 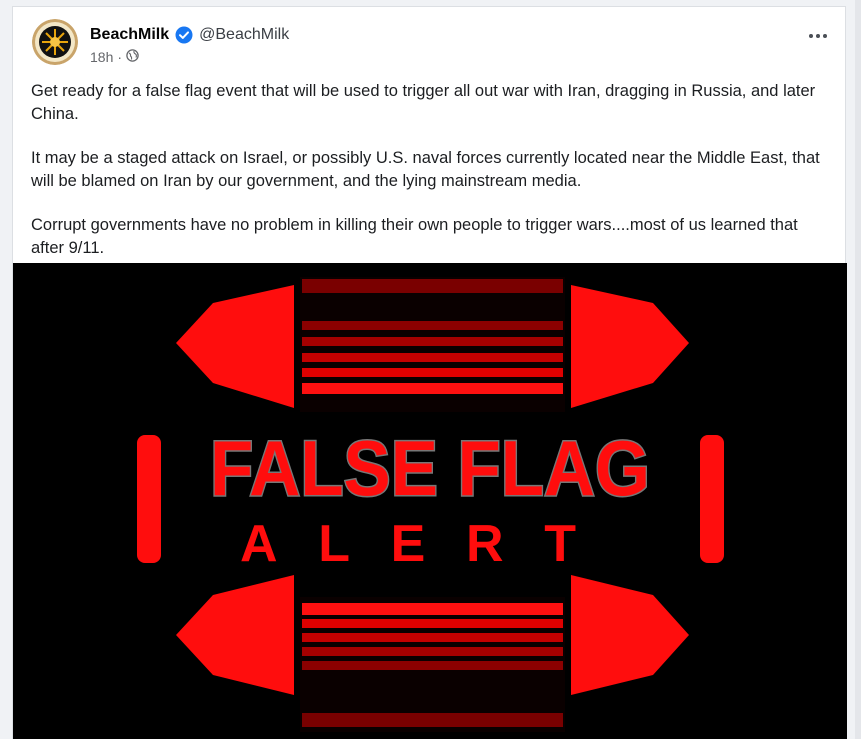 I want to click on author-handle: @BeachMilk, so click(x=244, y=35).